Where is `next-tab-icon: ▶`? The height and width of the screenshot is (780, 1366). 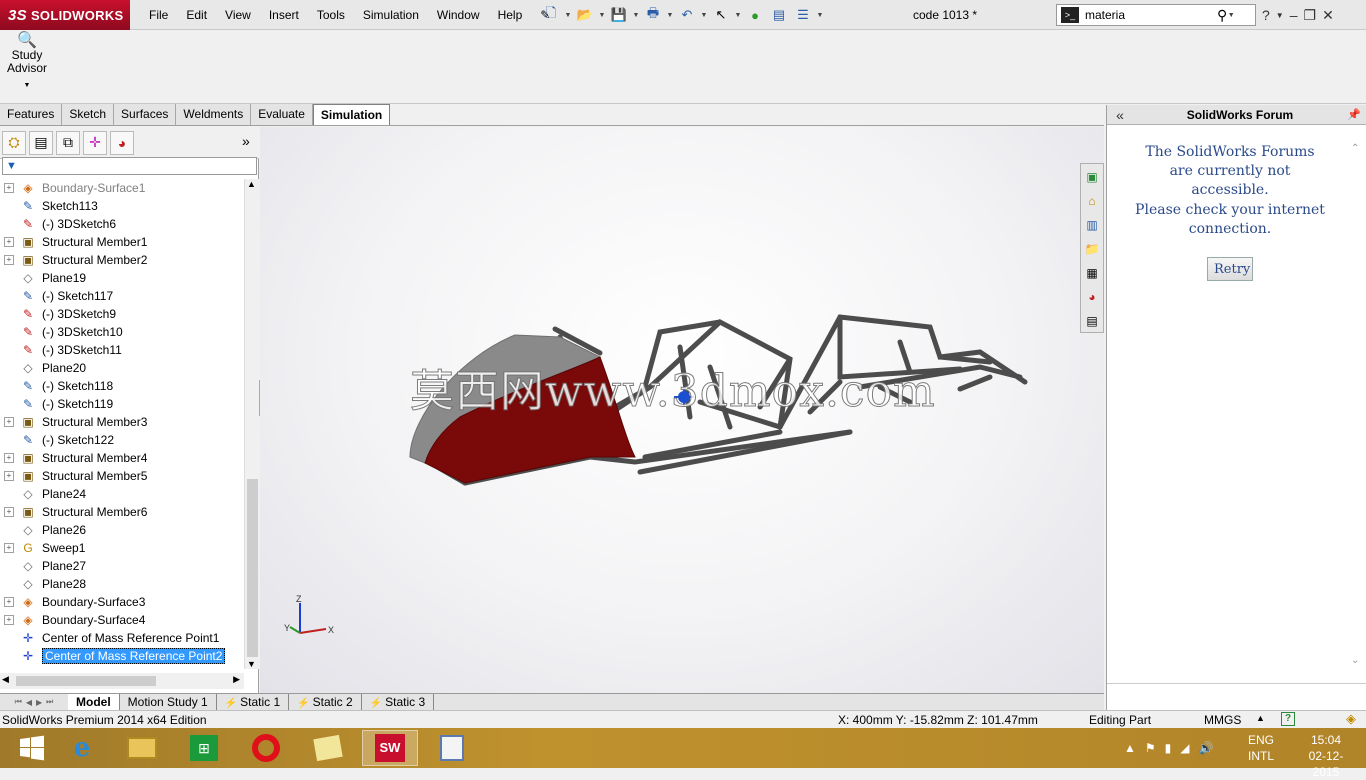
next-tab-icon: ▶ is located at coordinates (39, 702).